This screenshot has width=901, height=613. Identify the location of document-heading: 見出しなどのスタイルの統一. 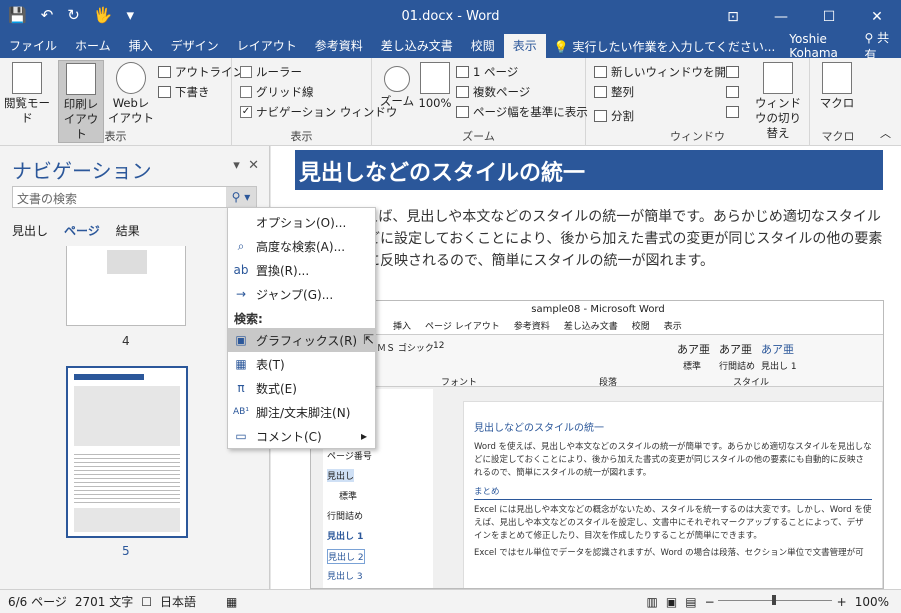
(589, 170).